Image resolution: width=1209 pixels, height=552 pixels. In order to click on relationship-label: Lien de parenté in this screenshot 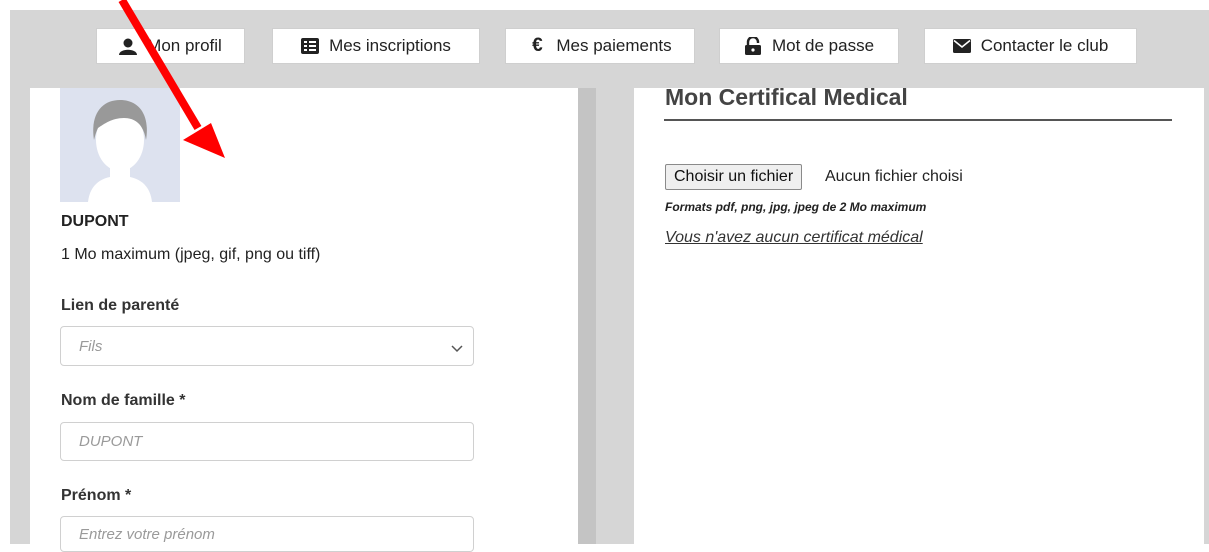, I will do `click(120, 305)`.